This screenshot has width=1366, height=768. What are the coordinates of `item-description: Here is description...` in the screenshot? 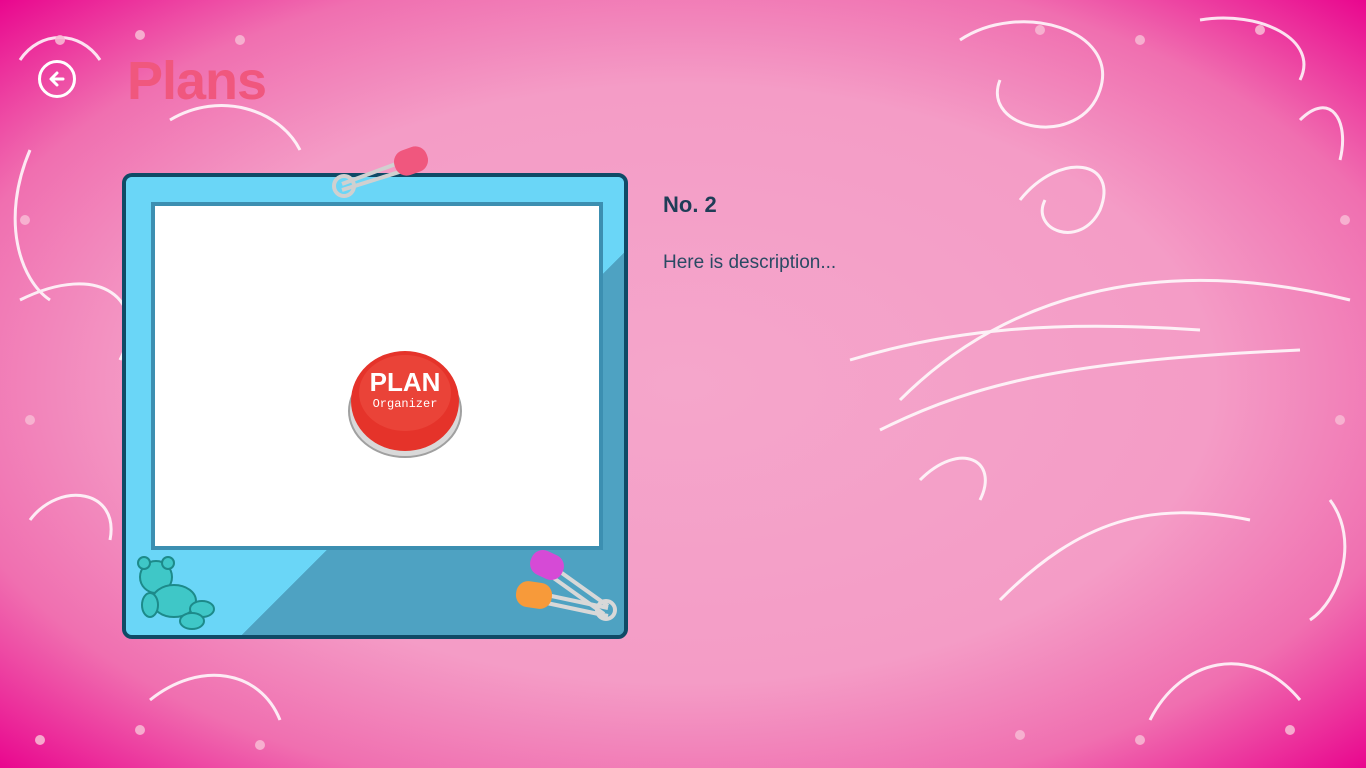 It's located at (750, 262).